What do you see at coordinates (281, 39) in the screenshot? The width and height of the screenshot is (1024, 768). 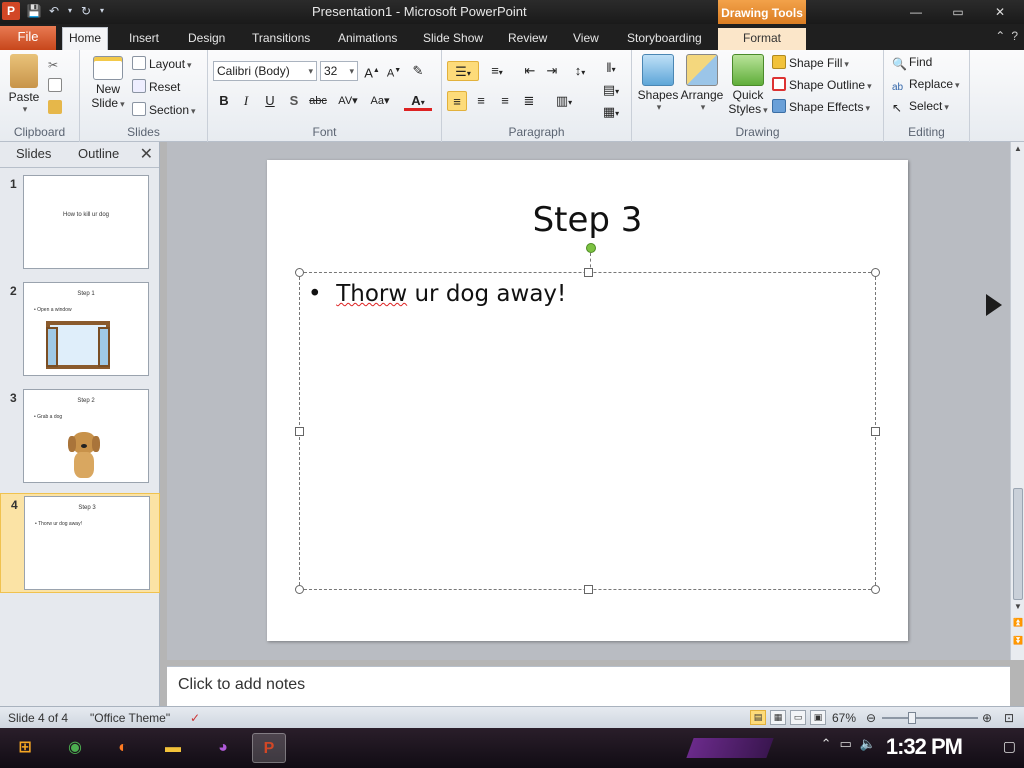 I see `tab-transitions: Transitions` at bounding box center [281, 39].